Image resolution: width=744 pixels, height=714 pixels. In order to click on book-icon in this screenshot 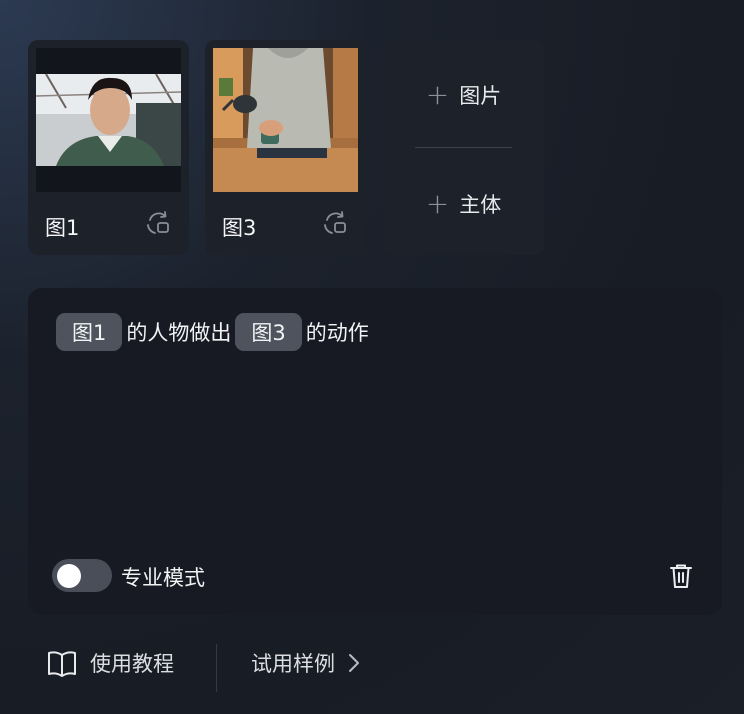, I will do `click(62, 664)`.